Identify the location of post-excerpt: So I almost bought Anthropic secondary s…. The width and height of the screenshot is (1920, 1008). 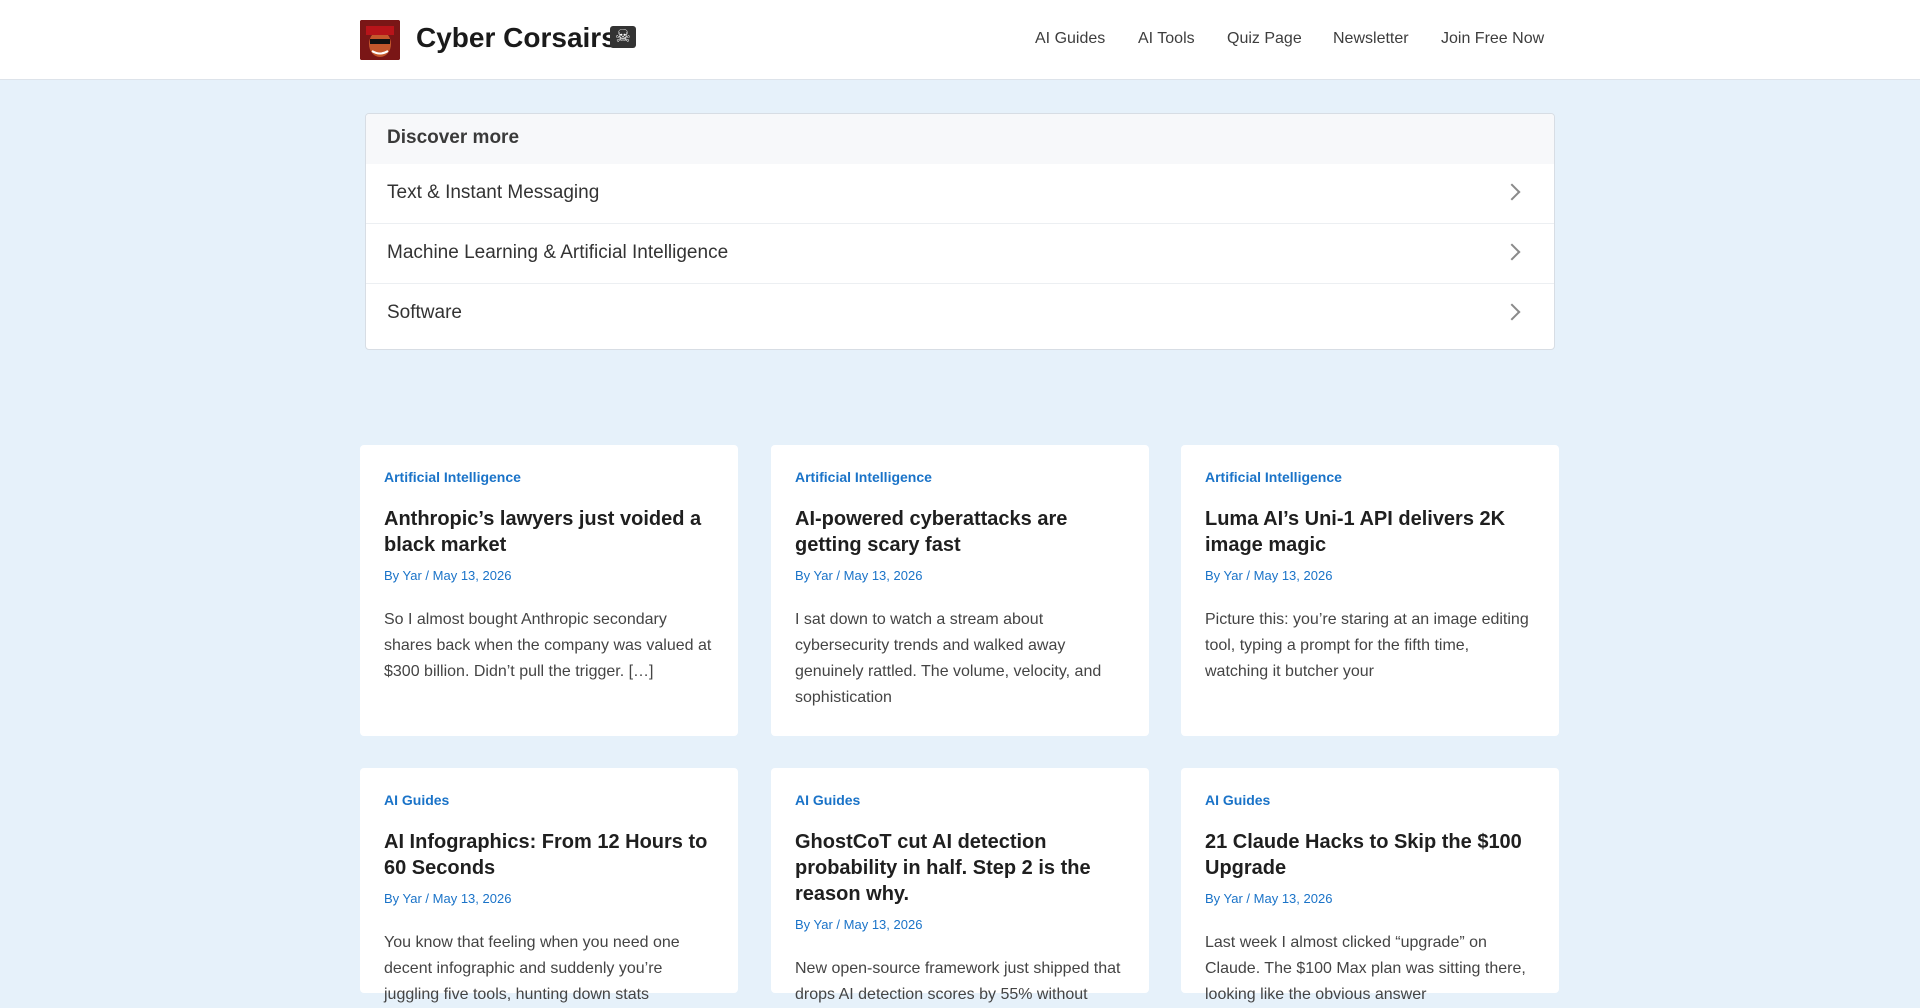
(548, 645).